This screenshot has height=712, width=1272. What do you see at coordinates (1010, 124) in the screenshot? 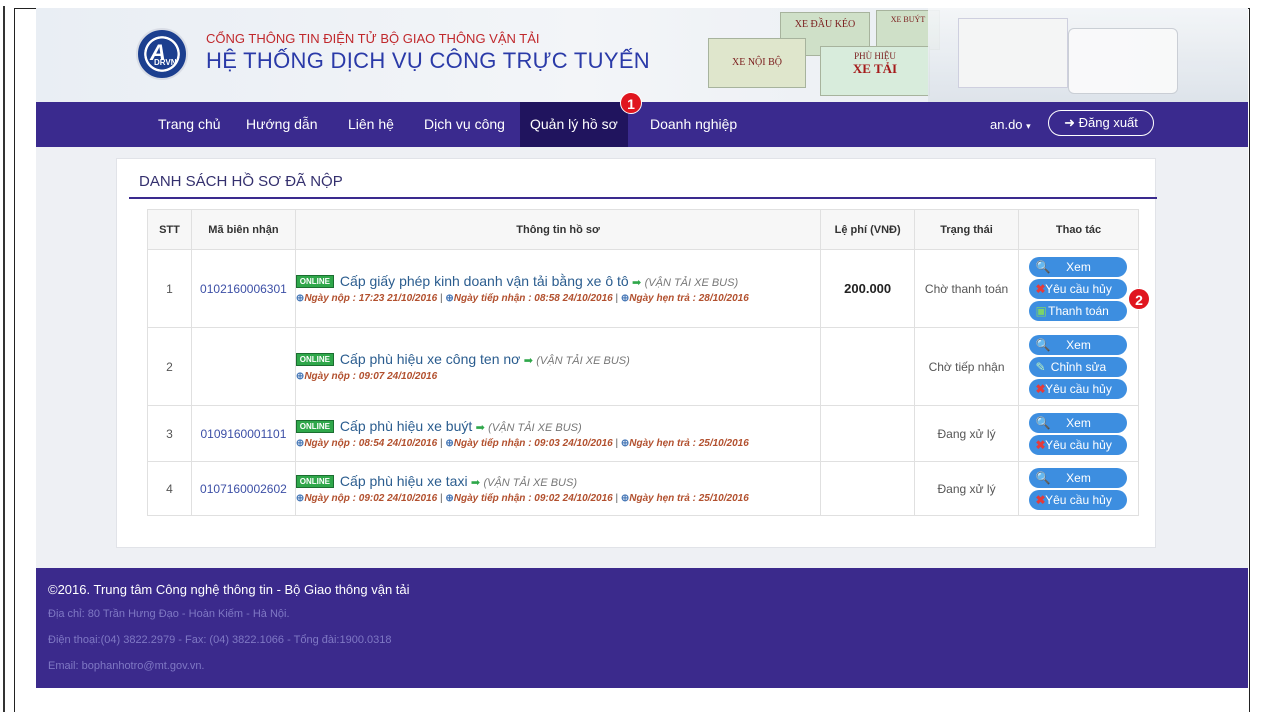
I see `user-menu: an.do ▾` at bounding box center [1010, 124].